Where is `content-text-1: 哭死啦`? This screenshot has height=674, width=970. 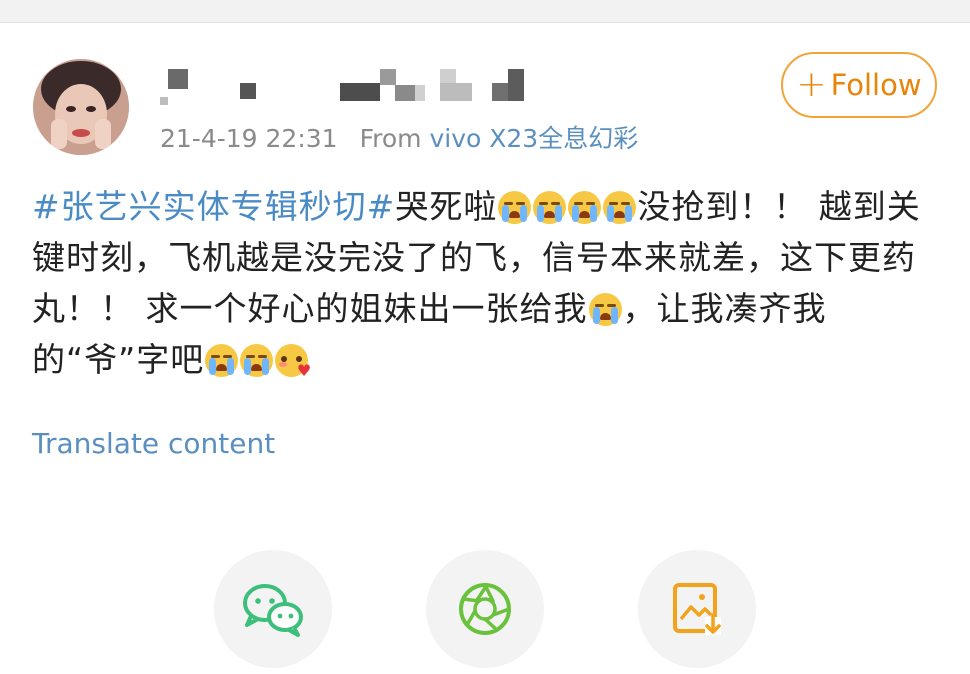 content-text-1: 哭死啦 is located at coordinates (446, 206).